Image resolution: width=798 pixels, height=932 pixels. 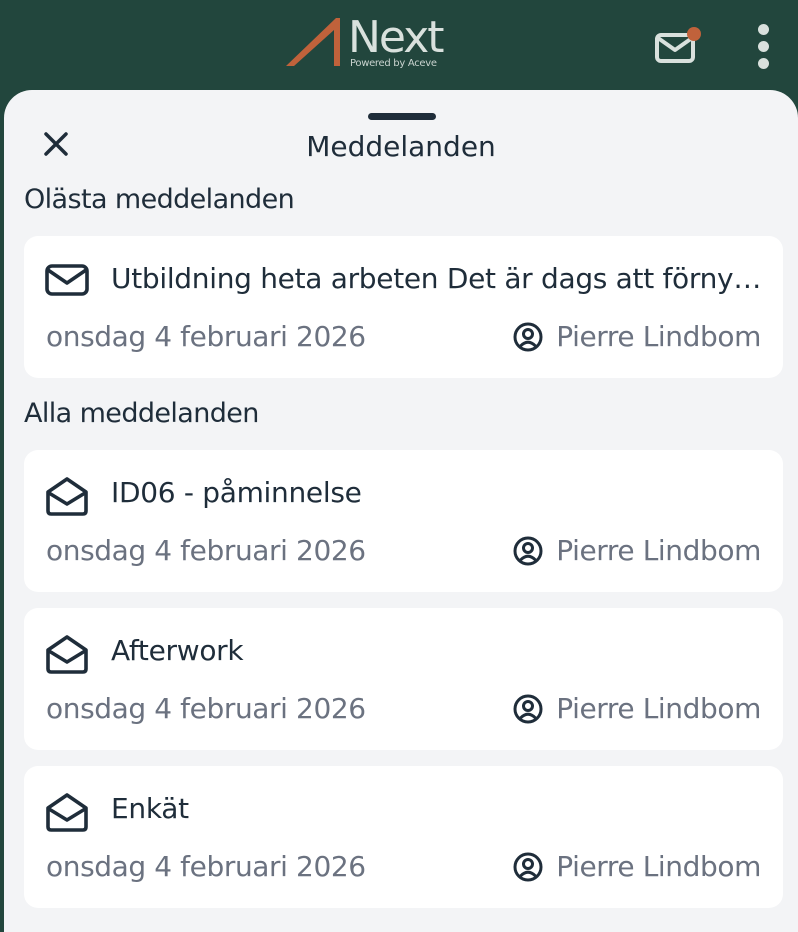 I want to click on logo-tagline: Powered by Aceve, so click(x=393, y=63).